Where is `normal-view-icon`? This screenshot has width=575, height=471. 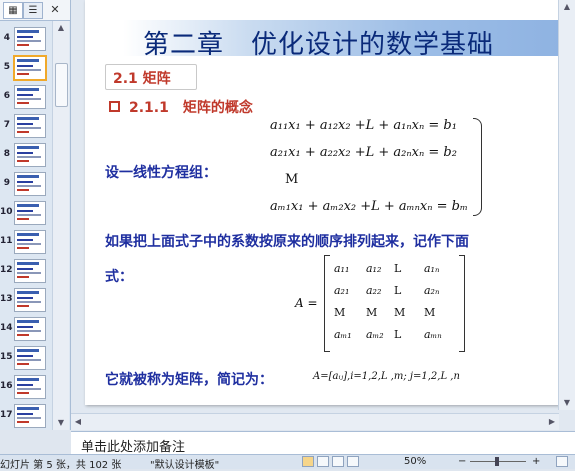 normal-view-icon is located at coordinates (308, 461).